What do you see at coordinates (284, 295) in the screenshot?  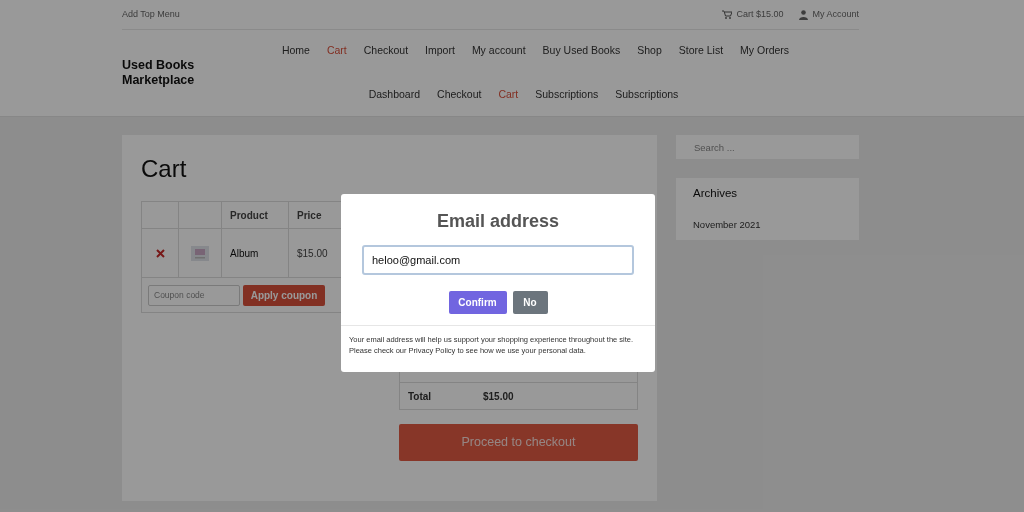 I see `apply-coupon-button: Apply coupon` at bounding box center [284, 295].